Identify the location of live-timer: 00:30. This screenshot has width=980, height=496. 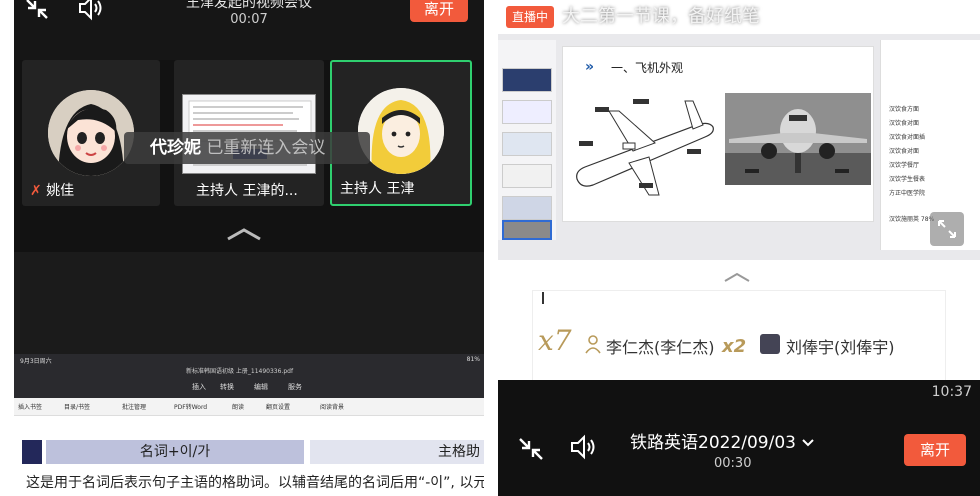
(733, 463).